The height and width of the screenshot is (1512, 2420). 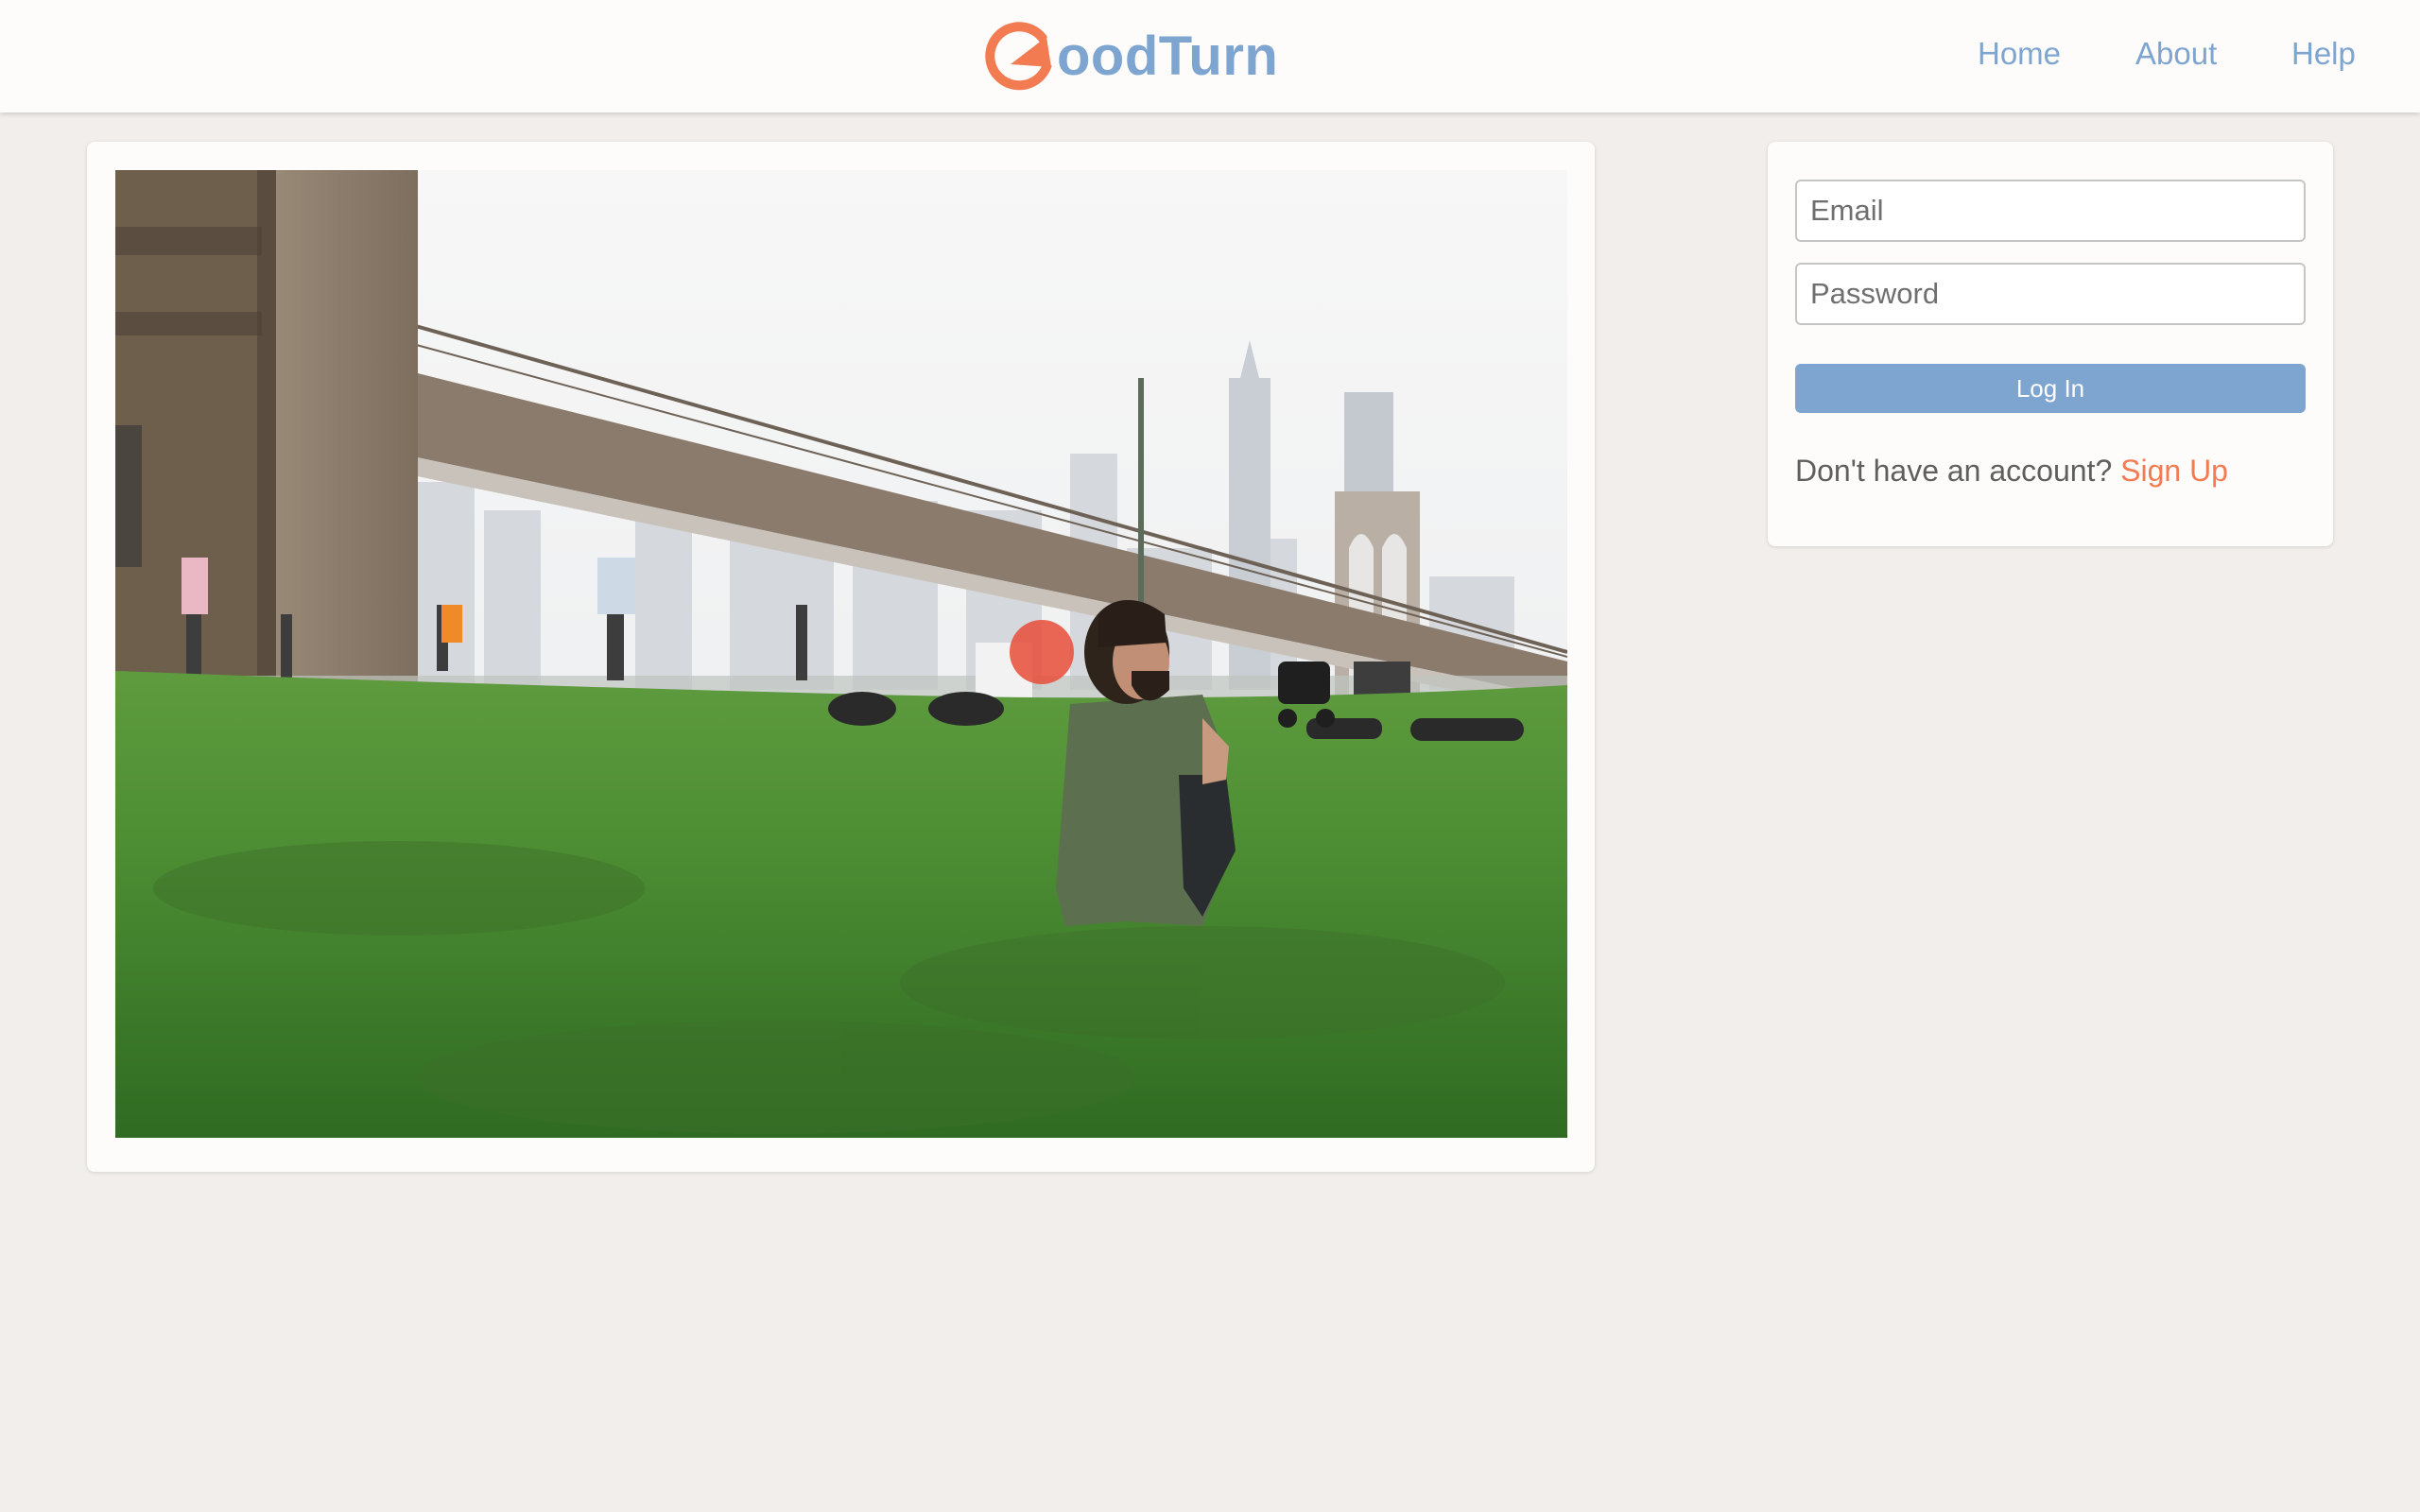 What do you see at coordinates (2050, 211) in the screenshot?
I see `email-field` at bounding box center [2050, 211].